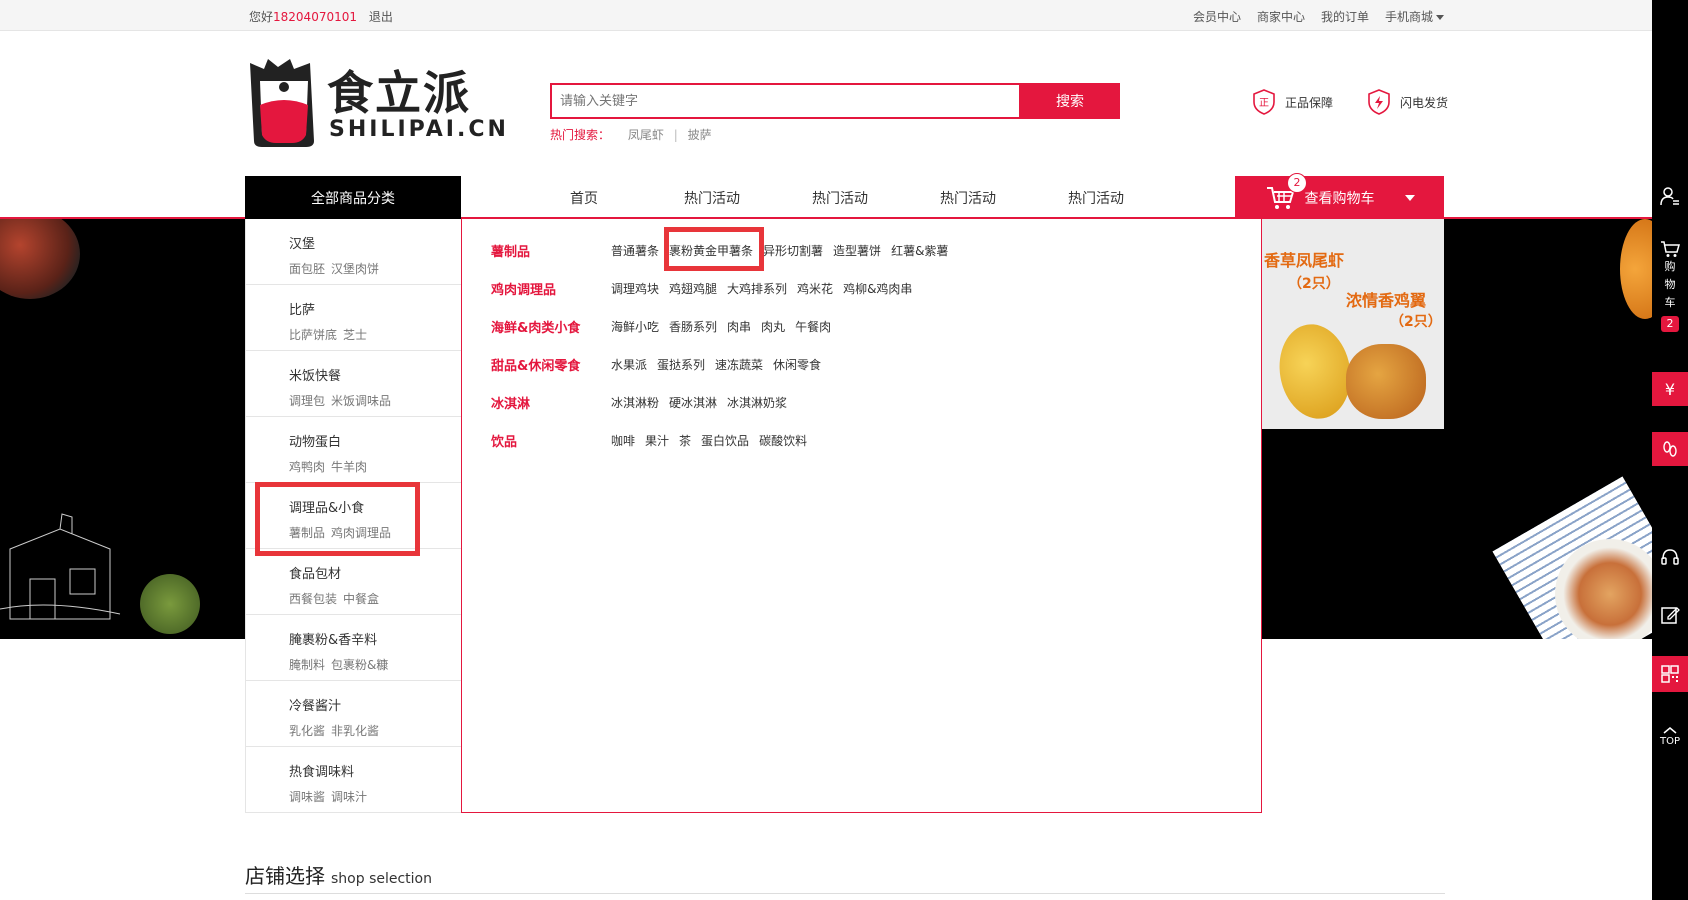 The height and width of the screenshot is (900, 1688). I want to click on submenu-link: 速冻蔬菜, so click(739, 365).